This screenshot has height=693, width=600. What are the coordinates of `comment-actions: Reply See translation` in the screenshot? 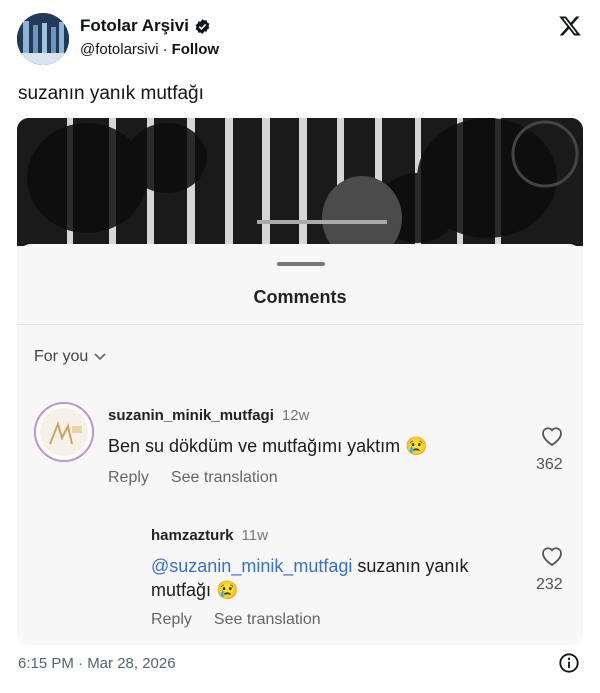 It's located at (204, 478).